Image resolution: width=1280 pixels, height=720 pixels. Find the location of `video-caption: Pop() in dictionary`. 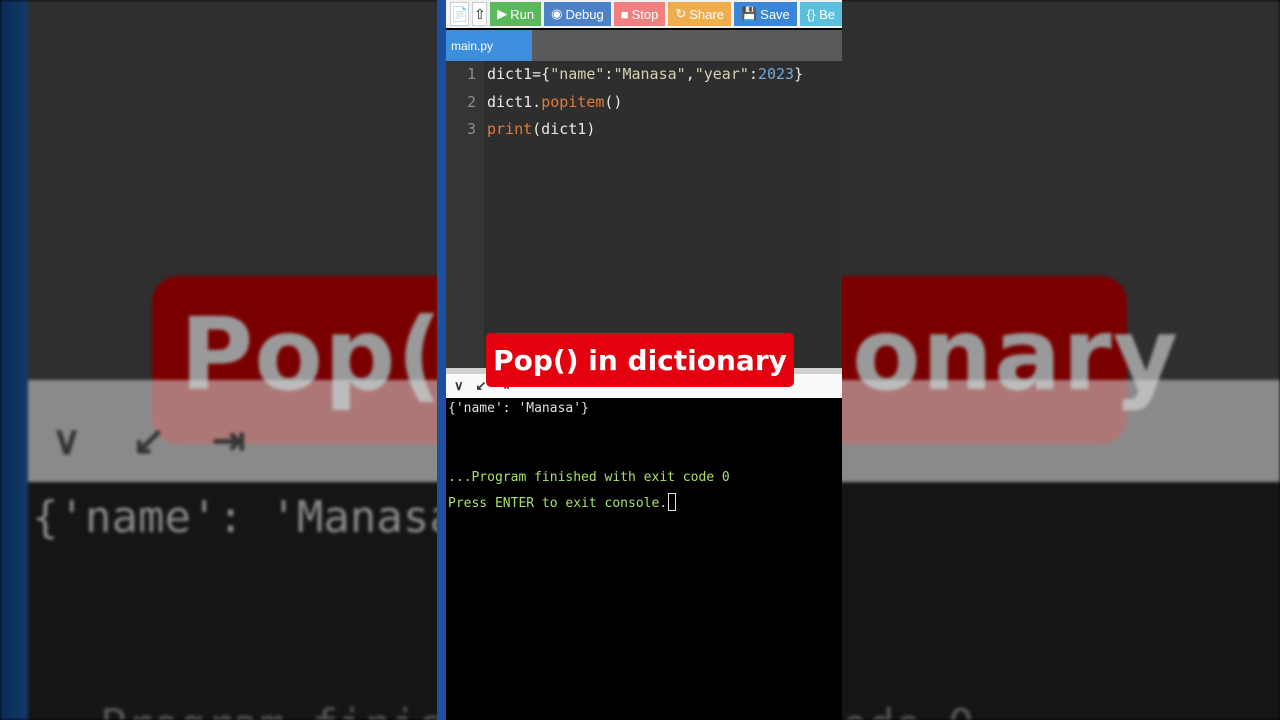

video-caption: Pop() in dictionary is located at coordinates (640, 360).